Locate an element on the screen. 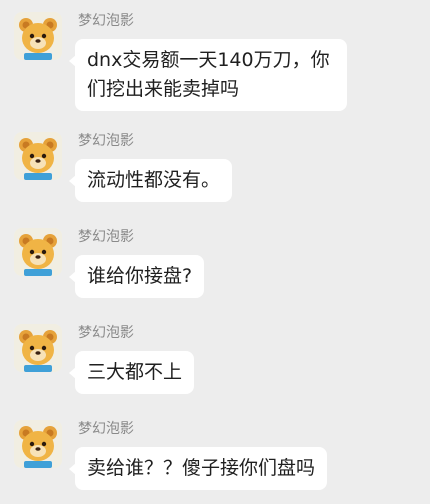  message-bubble: 卖给谁？？傻子接你们盘吗 is located at coordinates (198, 468).